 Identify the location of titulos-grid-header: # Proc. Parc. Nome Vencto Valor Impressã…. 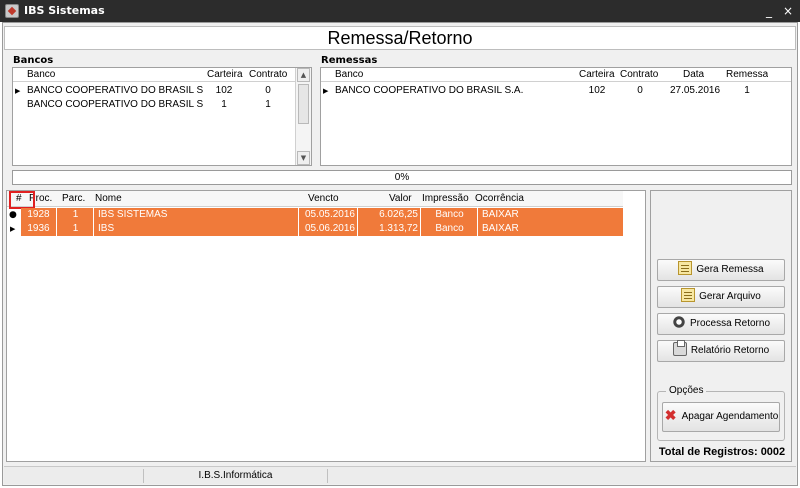
(315, 199).